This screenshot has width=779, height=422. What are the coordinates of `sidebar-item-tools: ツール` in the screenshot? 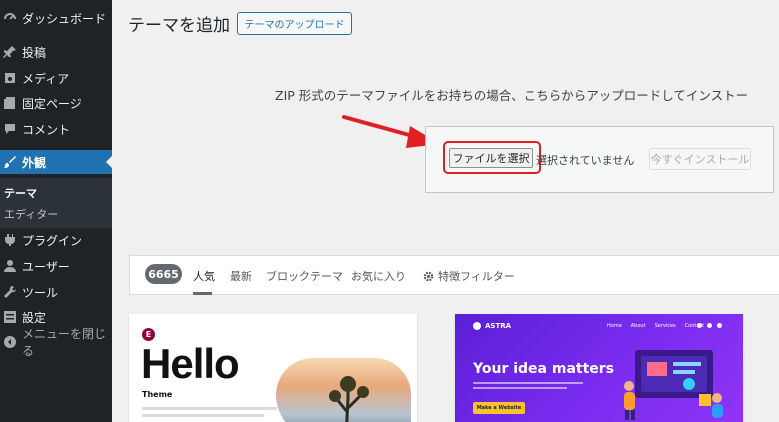 It's located at (56, 292).